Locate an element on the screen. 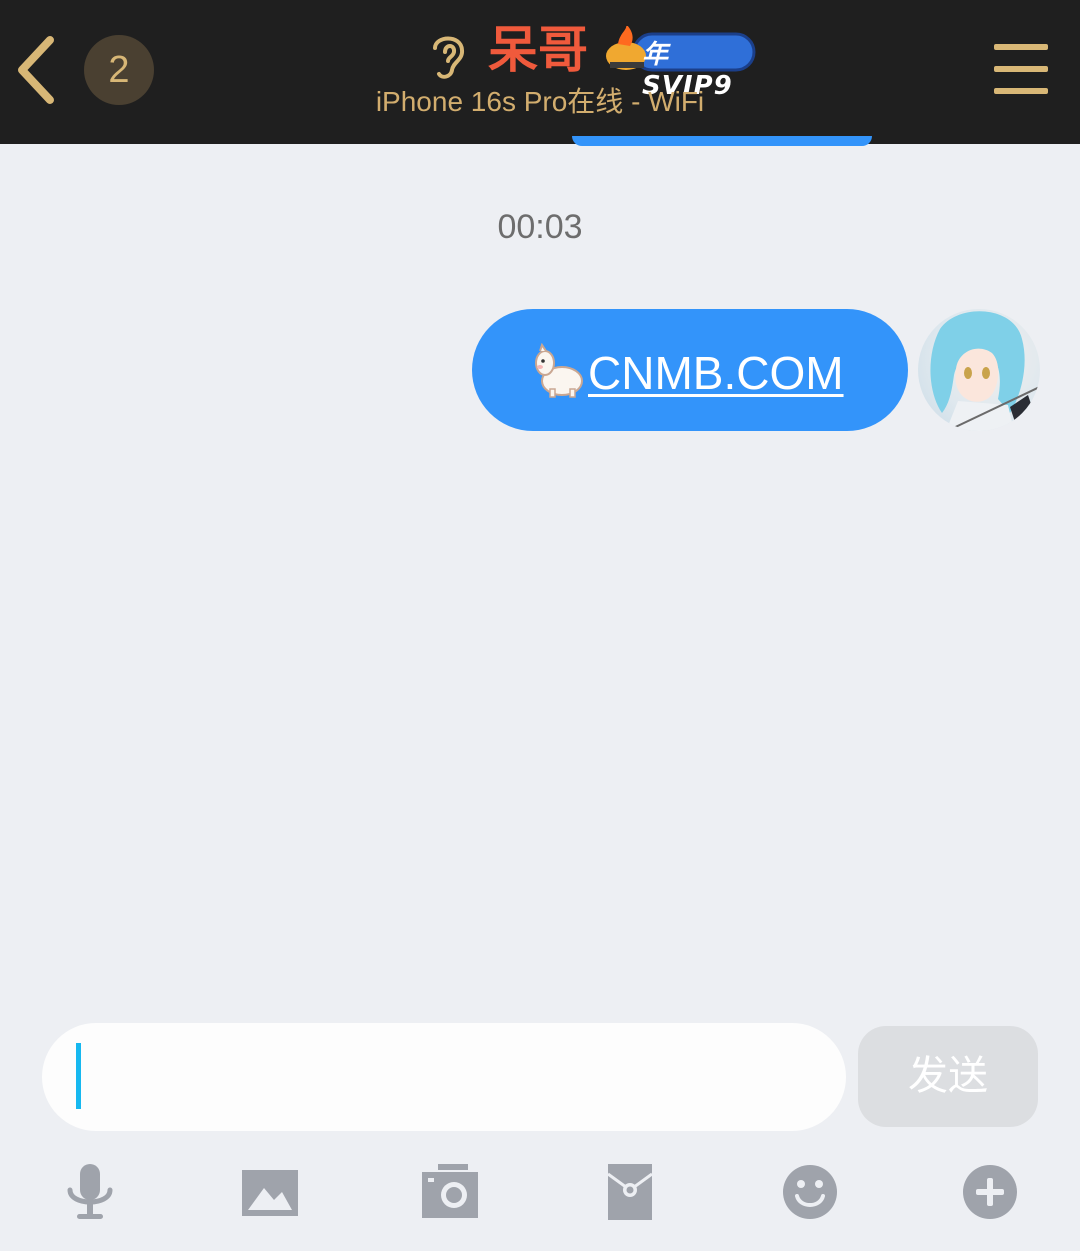 The height and width of the screenshot is (1251, 1080). emoji-button is located at coordinates (810, 1192).